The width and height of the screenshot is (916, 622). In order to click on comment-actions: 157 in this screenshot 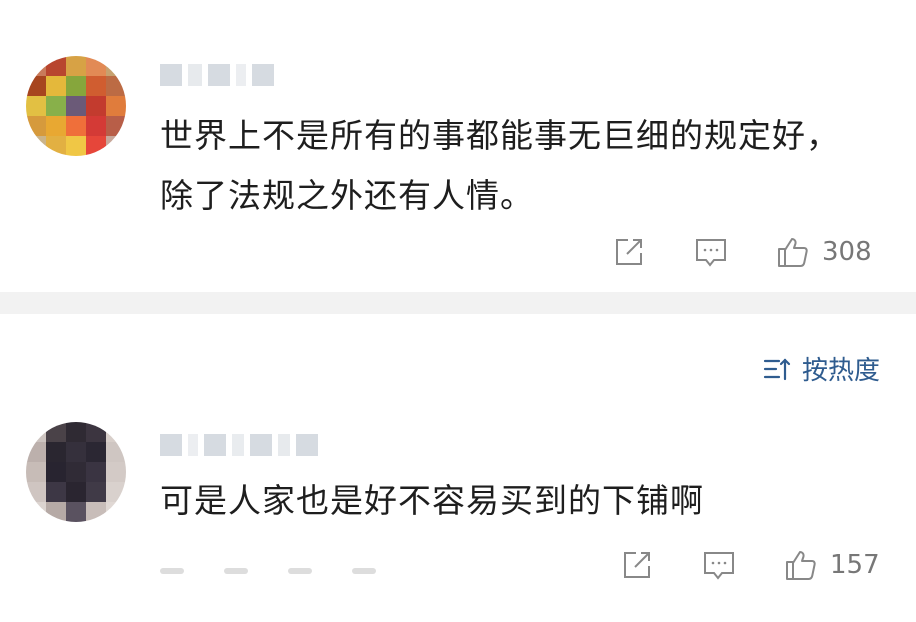, I will do `click(750, 565)`.